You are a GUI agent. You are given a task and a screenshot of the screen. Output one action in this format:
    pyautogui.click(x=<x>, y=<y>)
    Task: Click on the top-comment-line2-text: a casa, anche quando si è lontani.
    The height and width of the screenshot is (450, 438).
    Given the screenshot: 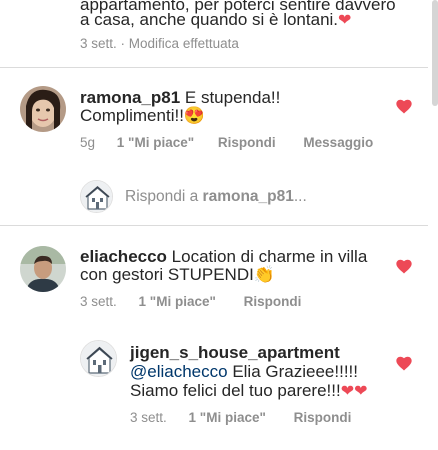 What is the action you would take?
    pyautogui.click(x=209, y=19)
    